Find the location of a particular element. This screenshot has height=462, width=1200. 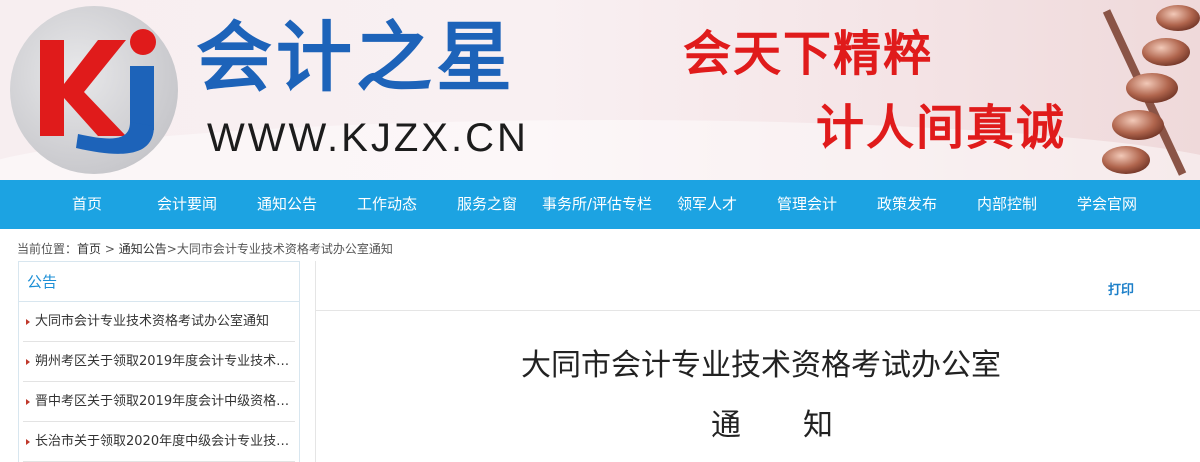

breadcrumb-current: 大同市会计专业技术资格考试办公室通知 is located at coordinates (284, 249).